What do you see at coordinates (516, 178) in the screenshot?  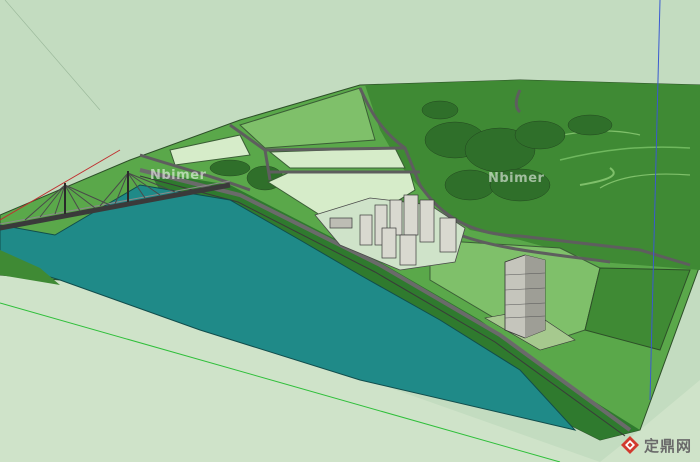 I see `watermark-right: Nbimer` at bounding box center [516, 178].